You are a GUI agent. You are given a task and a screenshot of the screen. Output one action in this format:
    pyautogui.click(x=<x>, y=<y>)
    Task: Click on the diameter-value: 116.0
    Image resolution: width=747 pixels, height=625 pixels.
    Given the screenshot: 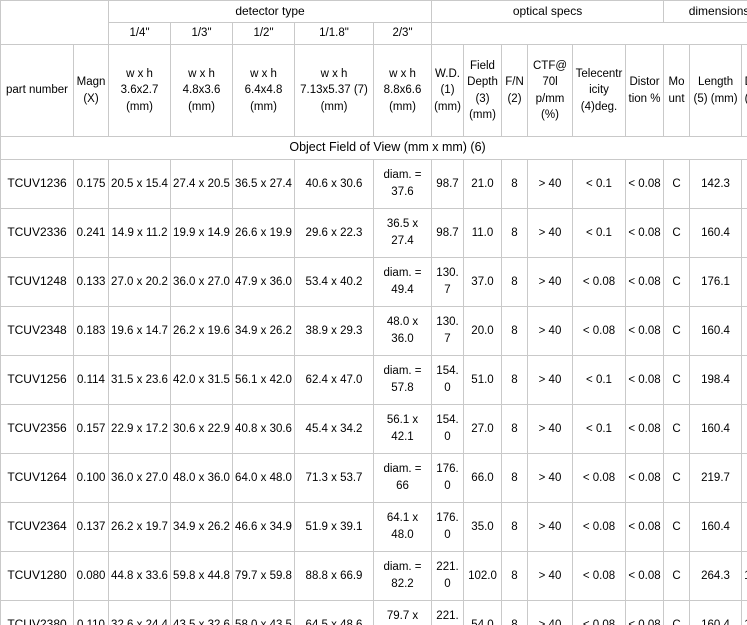 What is the action you would take?
    pyautogui.click(x=744, y=612)
    